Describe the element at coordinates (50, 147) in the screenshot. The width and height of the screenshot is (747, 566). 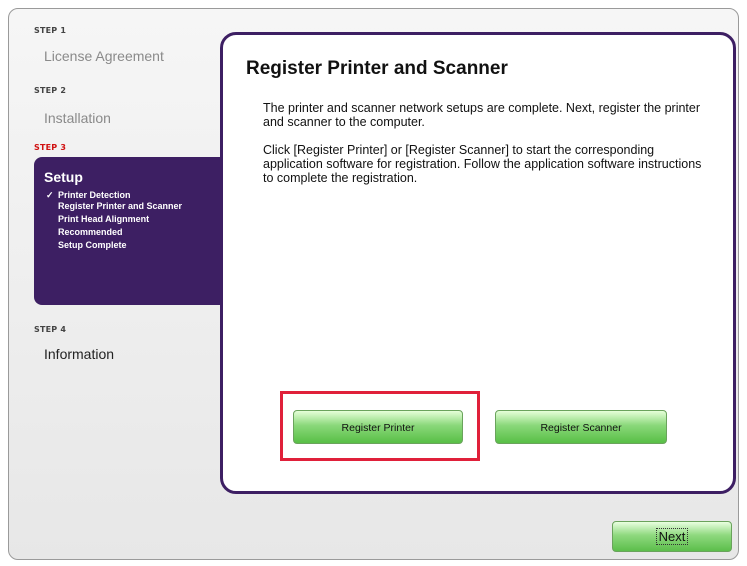
I see `step-3-label: STEP 3` at that location.